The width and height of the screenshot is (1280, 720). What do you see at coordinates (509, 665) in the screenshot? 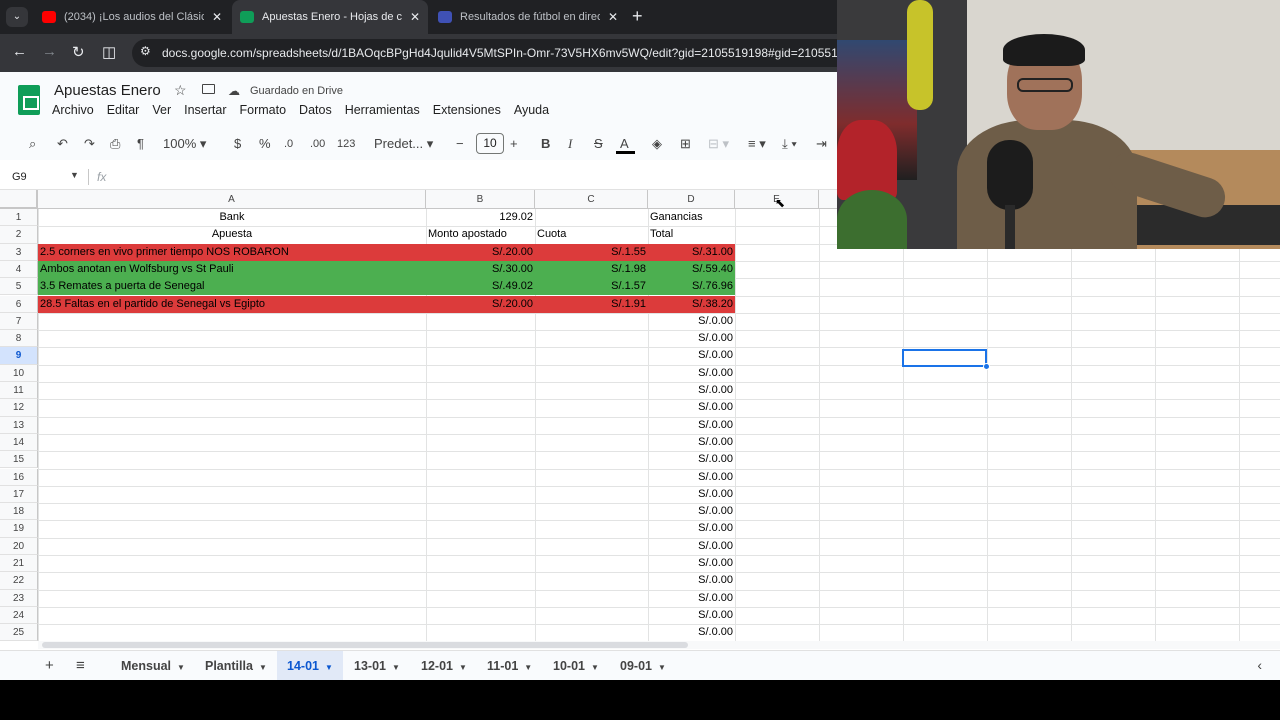
I see `sheet-tab-11-01: 11-01 ▼` at bounding box center [509, 665].